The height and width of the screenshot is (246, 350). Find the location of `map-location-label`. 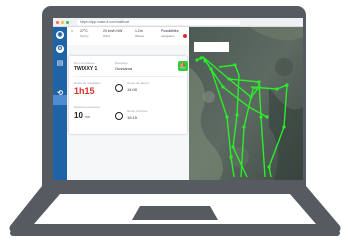

map-location-label is located at coordinates (211, 47).